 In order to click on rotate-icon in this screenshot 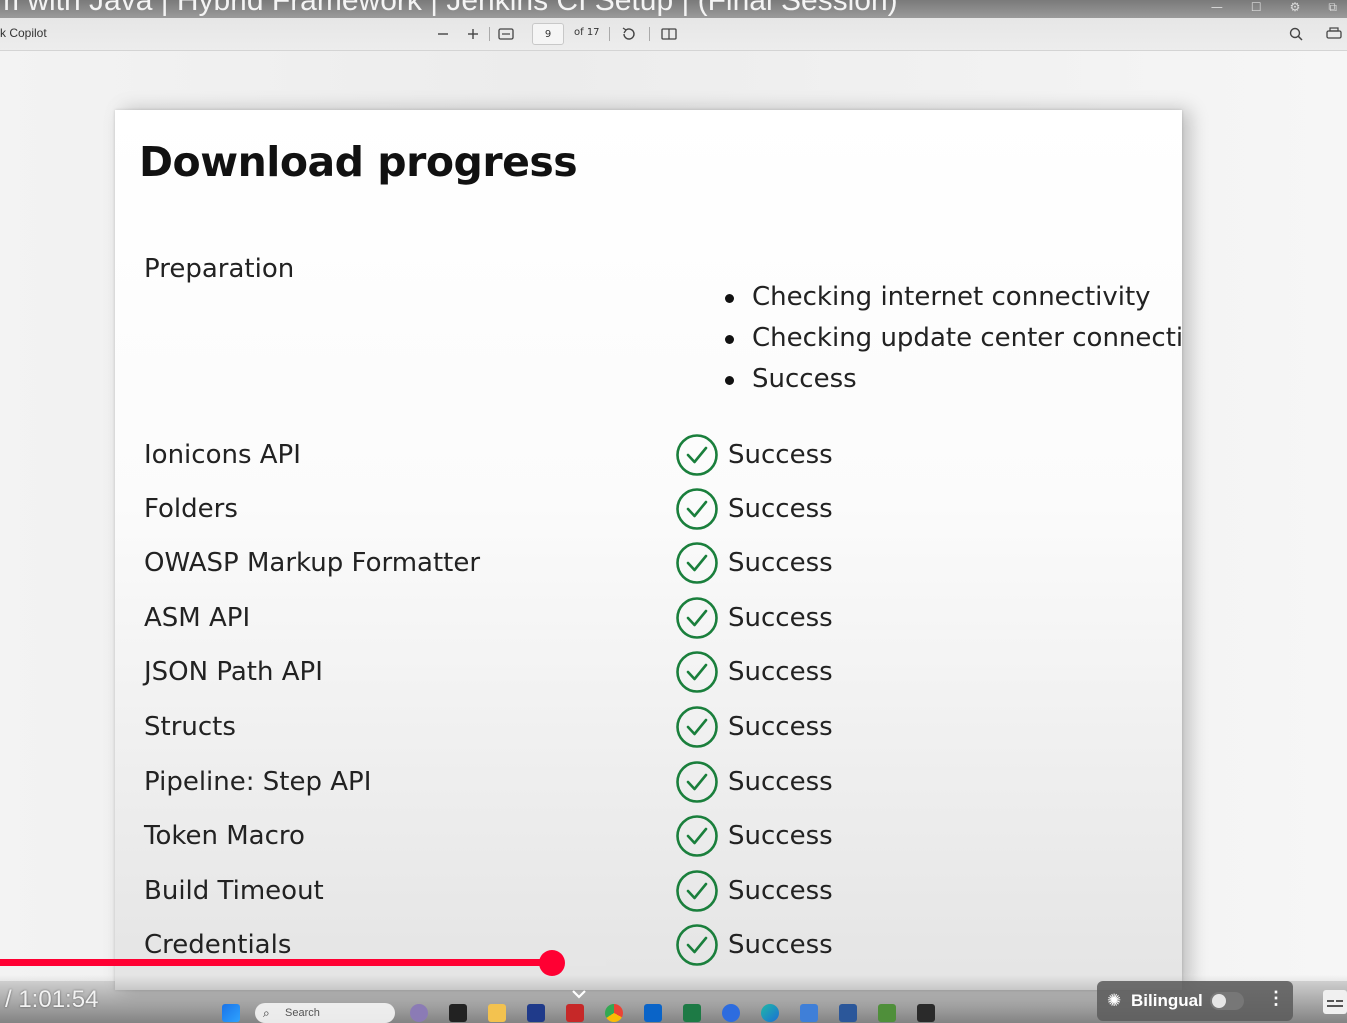, I will do `click(629, 34)`.